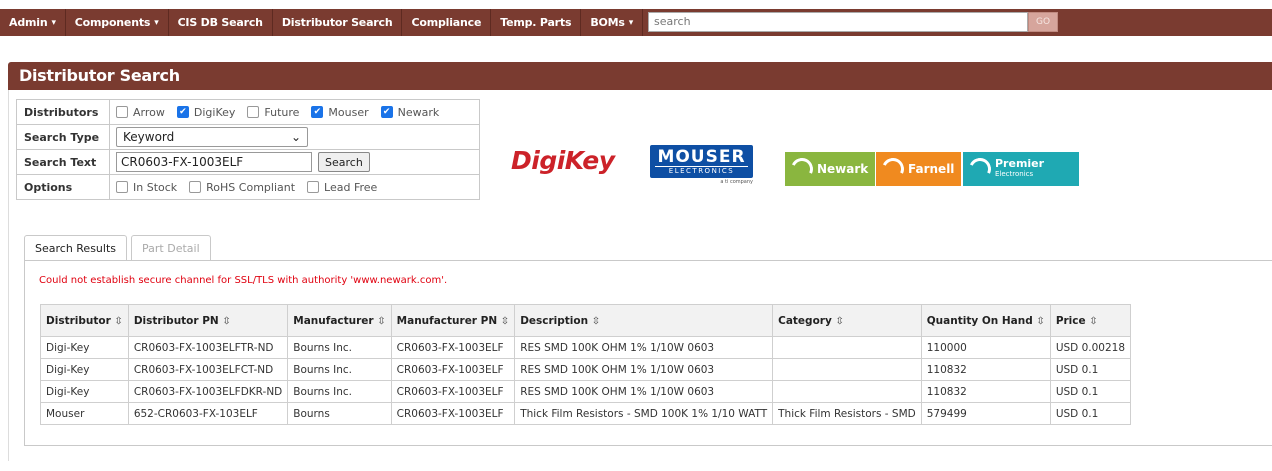 Image resolution: width=1272 pixels, height=471 pixels. I want to click on table-cell: Bourns, so click(339, 413).